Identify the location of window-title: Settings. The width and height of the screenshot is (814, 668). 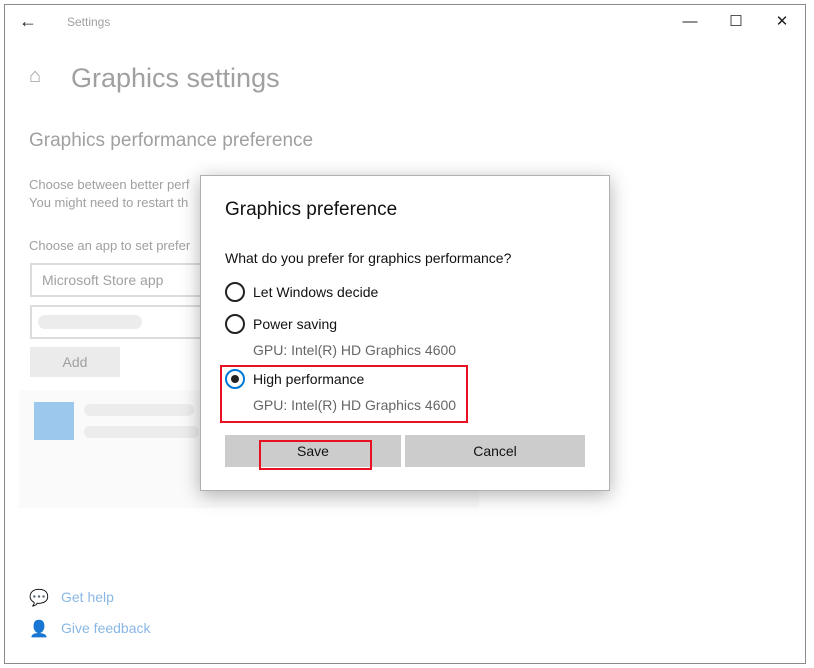
(89, 22).